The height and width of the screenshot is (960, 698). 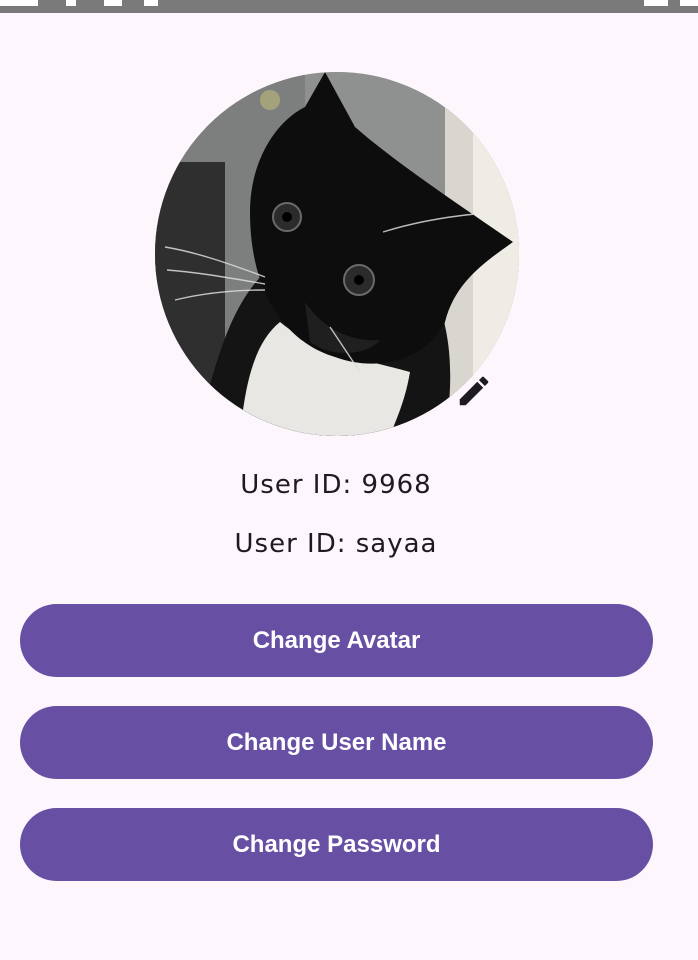 What do you see at coordinates (336, 640) in the screenshot?
I see `change-avatar-button: Change Avatar` at bounding box center [336, 640].